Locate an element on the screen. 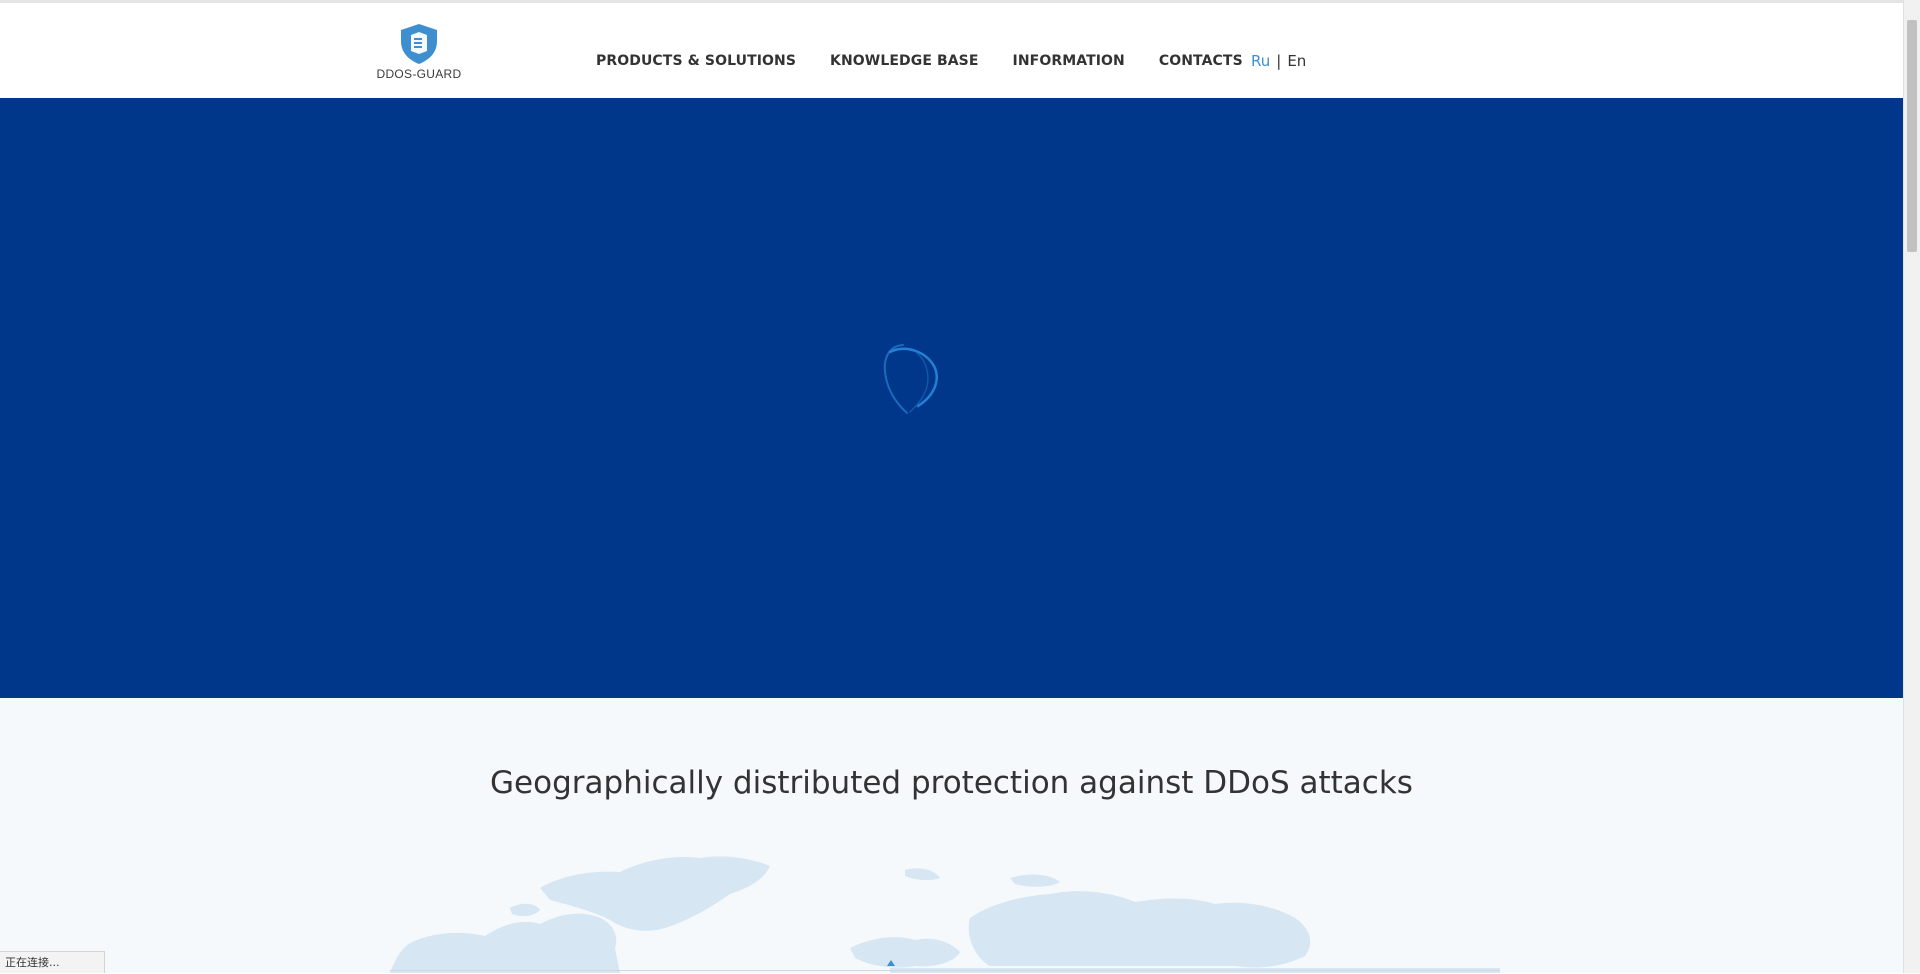  logo-link: DDOS-GUARD is located at coordinates (419, 52).